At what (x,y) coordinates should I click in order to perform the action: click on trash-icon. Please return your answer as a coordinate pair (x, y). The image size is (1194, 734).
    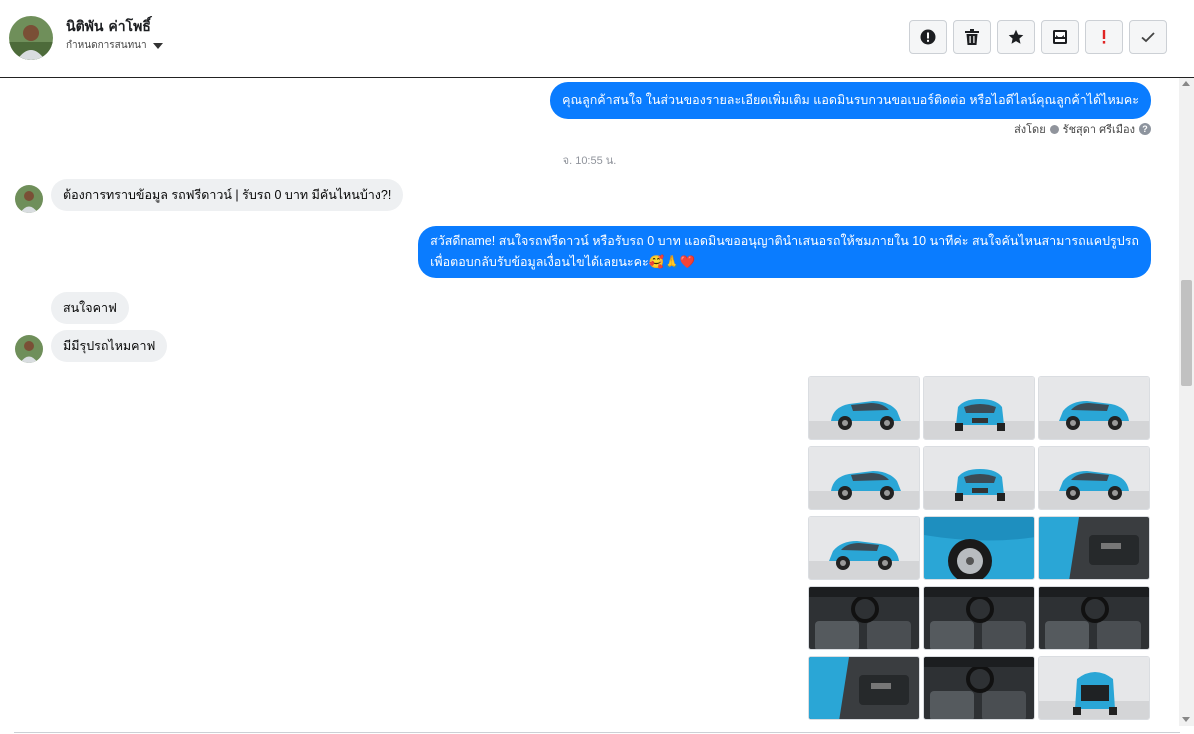
    Looking at the image, I should click on (972, 37).